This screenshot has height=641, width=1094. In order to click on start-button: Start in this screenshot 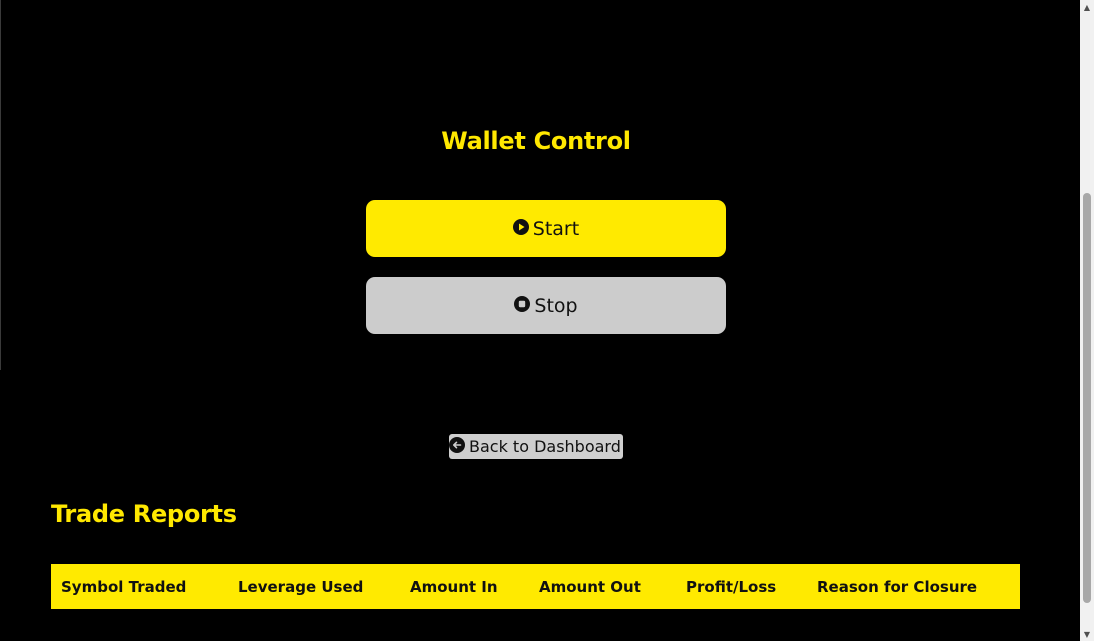, I will do `click(546, 228)`.